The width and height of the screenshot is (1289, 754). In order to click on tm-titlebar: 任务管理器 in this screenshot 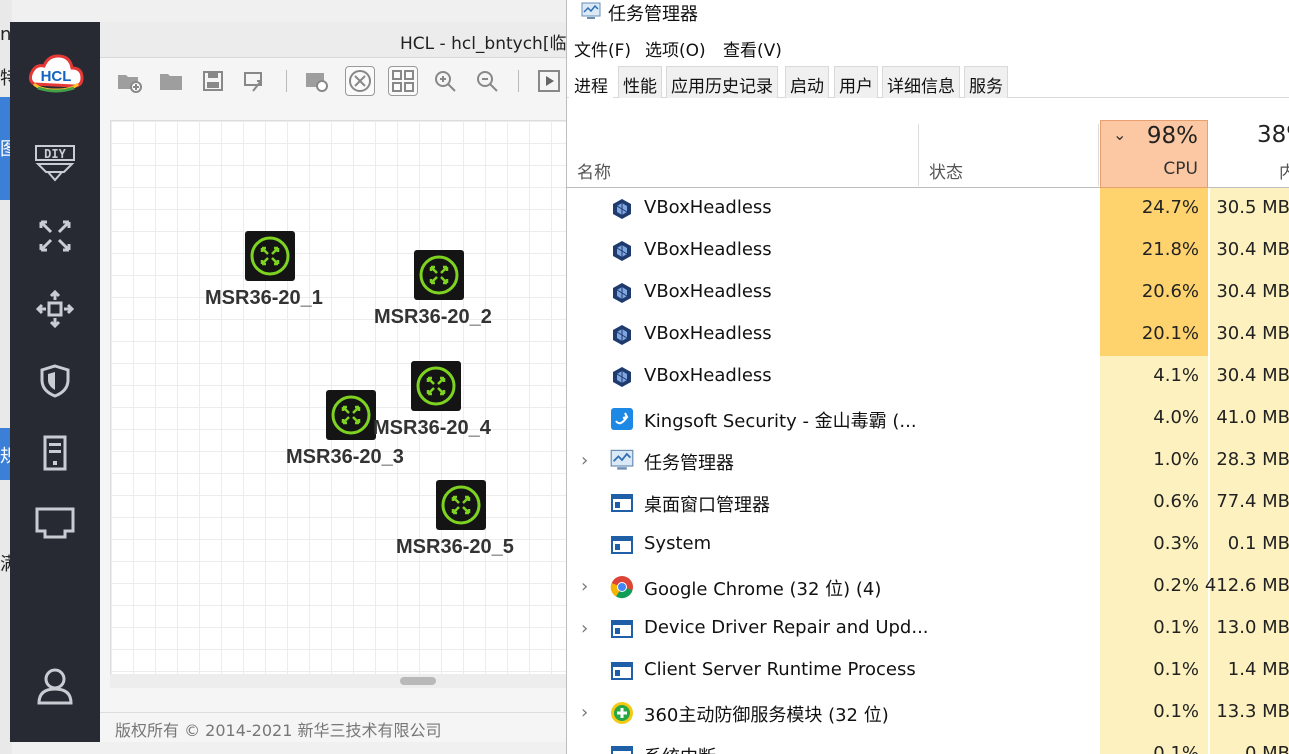, I will do `click(928, 15)`.